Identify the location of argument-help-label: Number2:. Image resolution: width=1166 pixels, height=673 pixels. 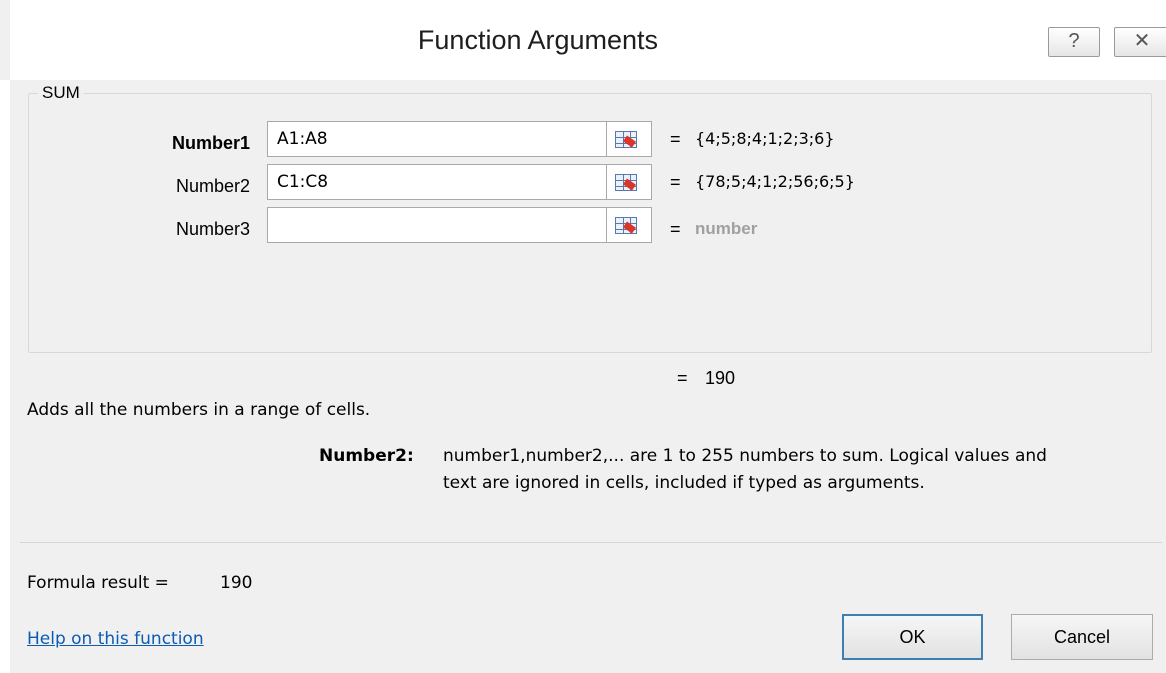
(366, 456).